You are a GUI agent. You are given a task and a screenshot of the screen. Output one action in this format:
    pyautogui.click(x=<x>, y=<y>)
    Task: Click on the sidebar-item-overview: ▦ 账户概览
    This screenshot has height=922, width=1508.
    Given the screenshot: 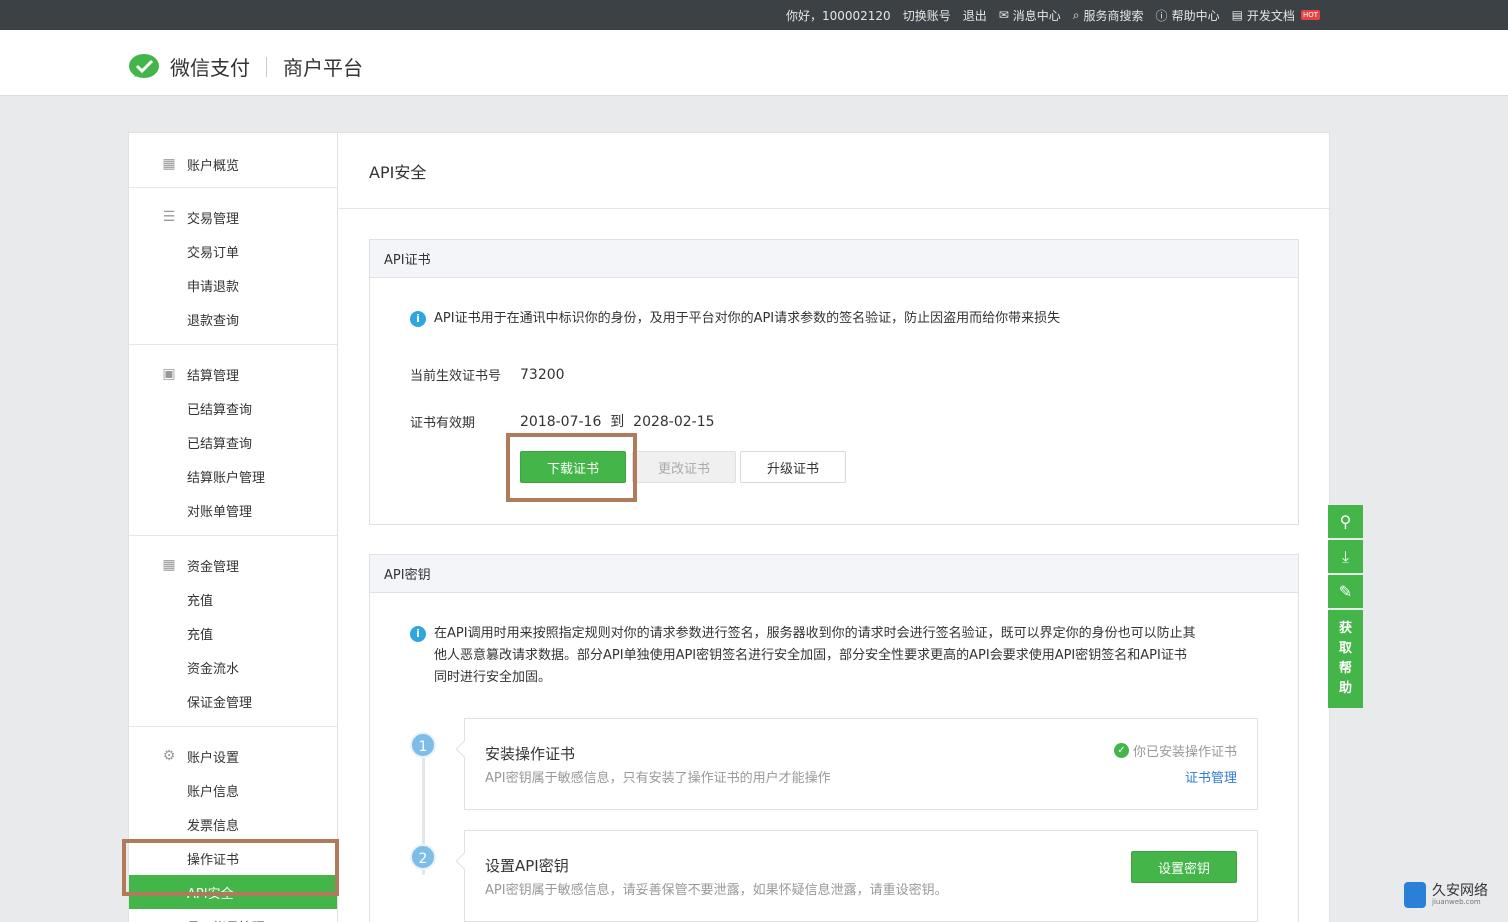 What is the action you would take?
    pyautogui.click(x=233, y=164)
    